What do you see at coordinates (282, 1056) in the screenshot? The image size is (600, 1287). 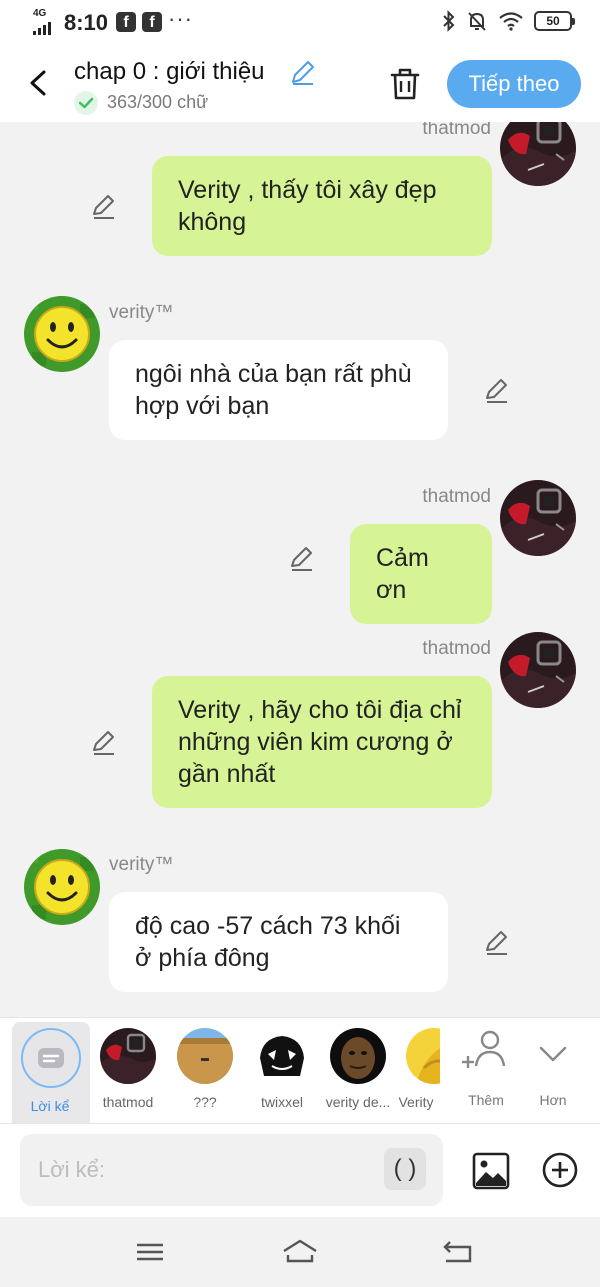 I see `sketch-avatar` at bounding box center [282, 1056].